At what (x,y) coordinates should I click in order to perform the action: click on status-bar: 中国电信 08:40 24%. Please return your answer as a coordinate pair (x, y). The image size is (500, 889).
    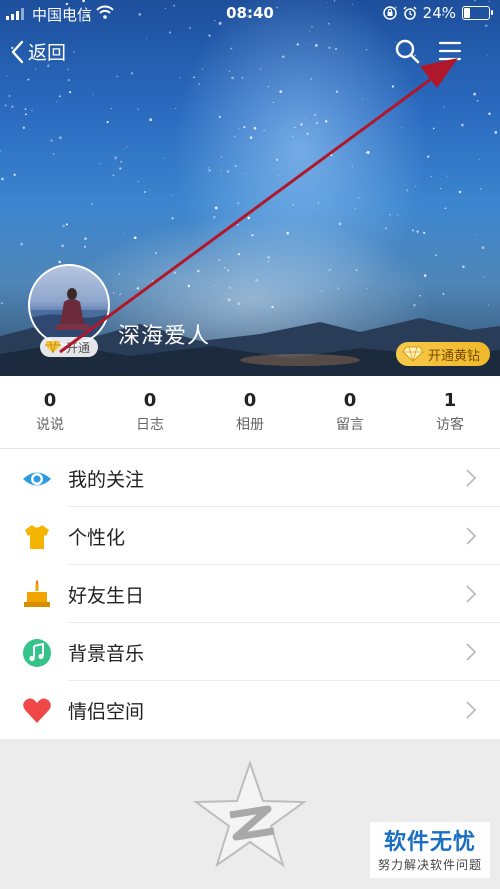
    Looking at the image, I should click on (250, 13).